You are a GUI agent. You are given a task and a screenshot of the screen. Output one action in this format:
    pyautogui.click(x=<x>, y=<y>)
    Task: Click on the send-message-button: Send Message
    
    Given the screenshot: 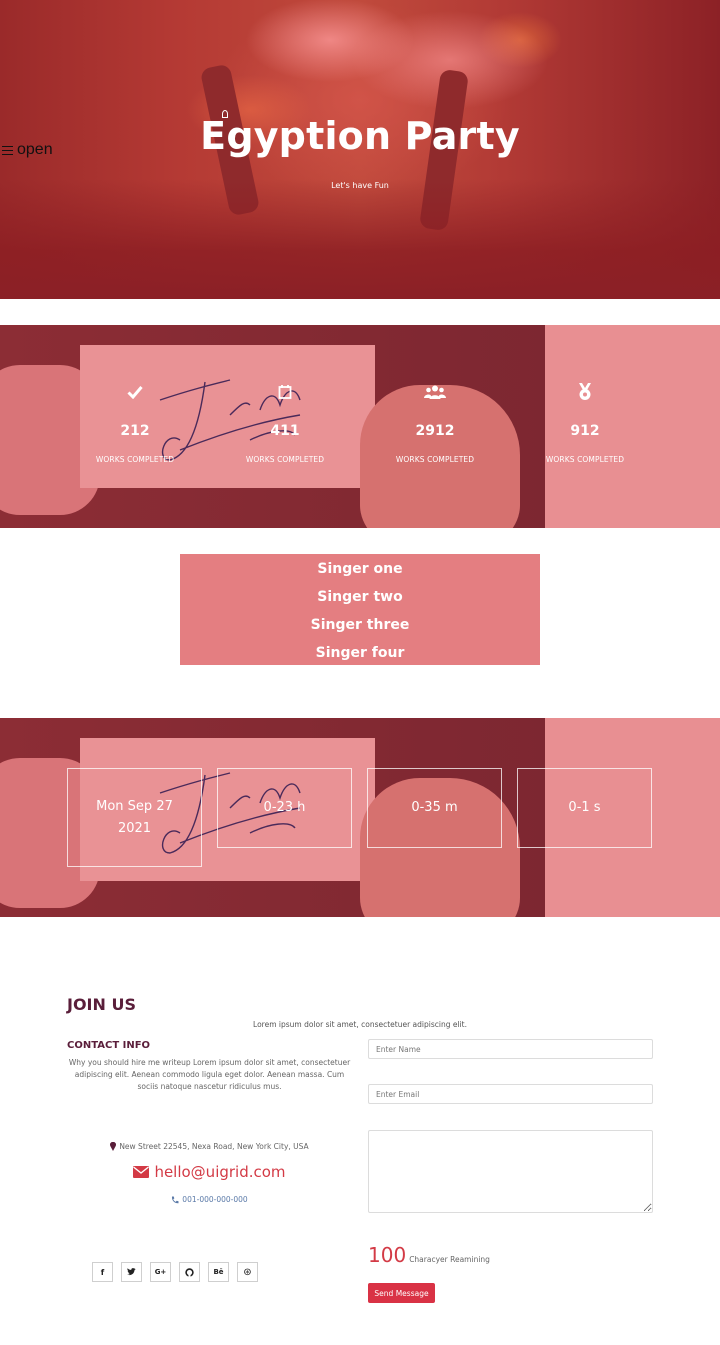 What is the action you would take?
    pyautogui.click(x=401, y=1293)
    